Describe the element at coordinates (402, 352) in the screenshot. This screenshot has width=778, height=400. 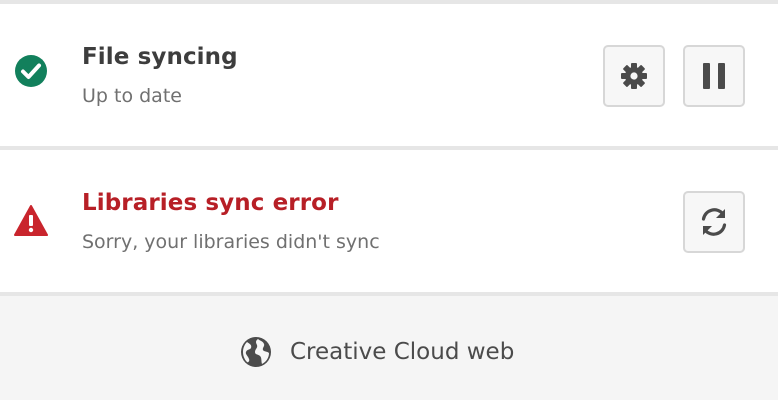
I see `creative-cloud-web-label: Creative Cloud web` at that location.